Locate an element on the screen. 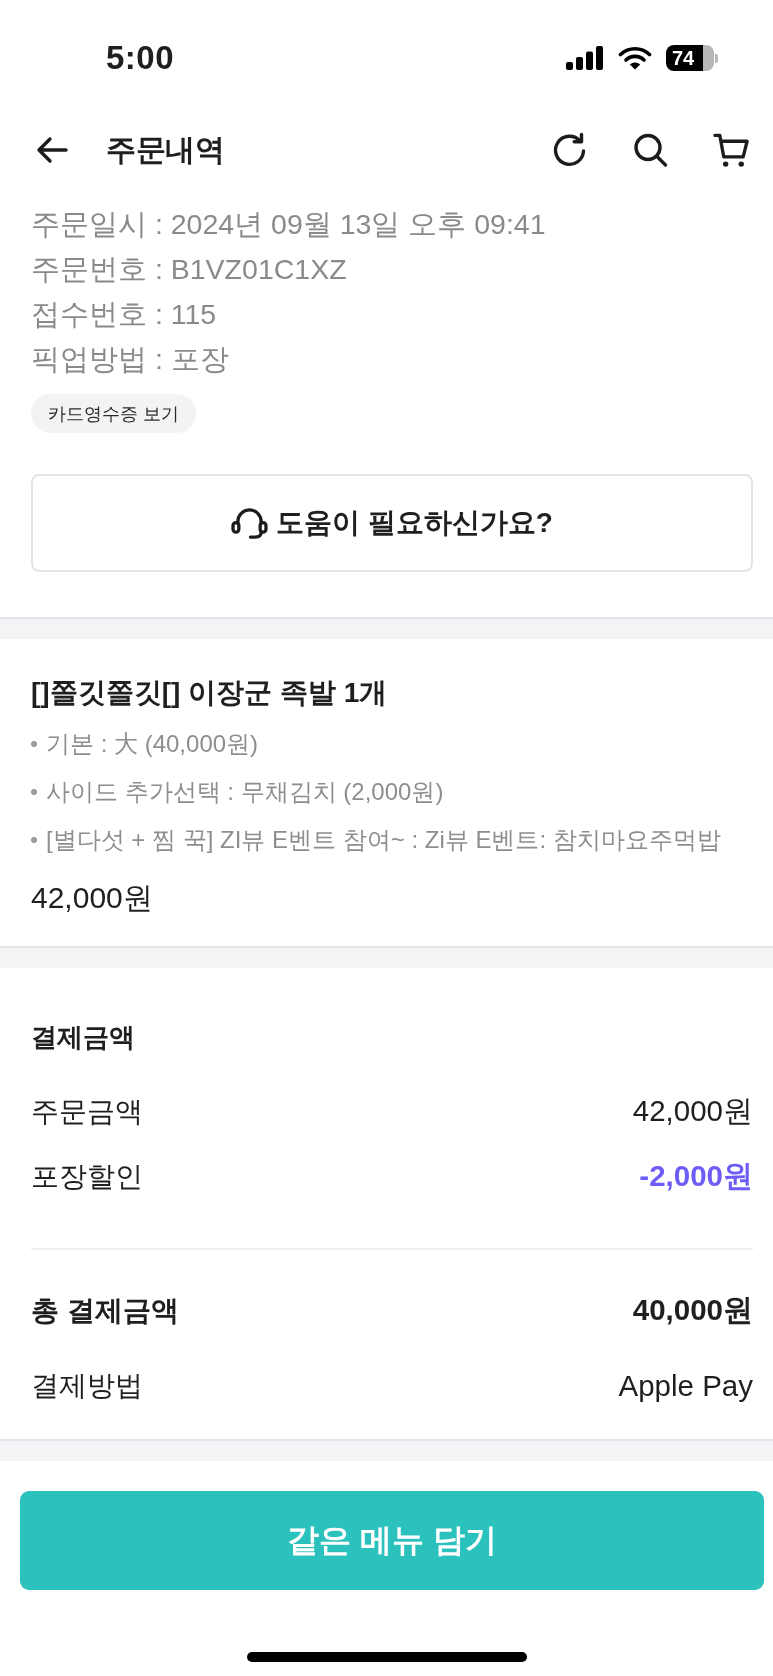  option-text: 사이드 추가선택 : 무채김치 (2,000원) is located at coordinates (245, 792).